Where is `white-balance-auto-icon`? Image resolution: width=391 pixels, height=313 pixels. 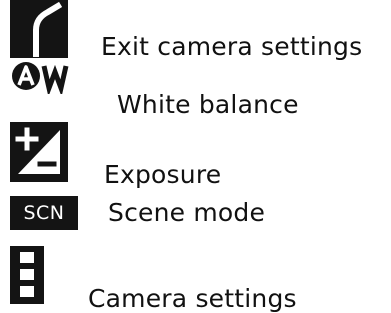 white-balance-auto-icon is located at coordinates (48, 77).